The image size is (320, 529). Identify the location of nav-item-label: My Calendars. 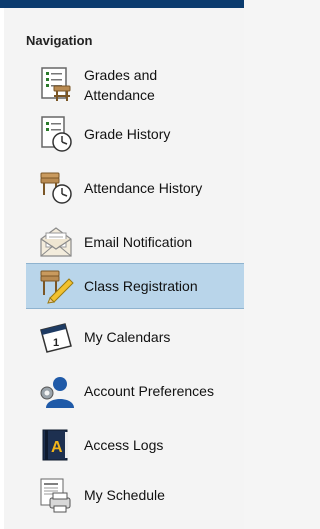
(127, 337).